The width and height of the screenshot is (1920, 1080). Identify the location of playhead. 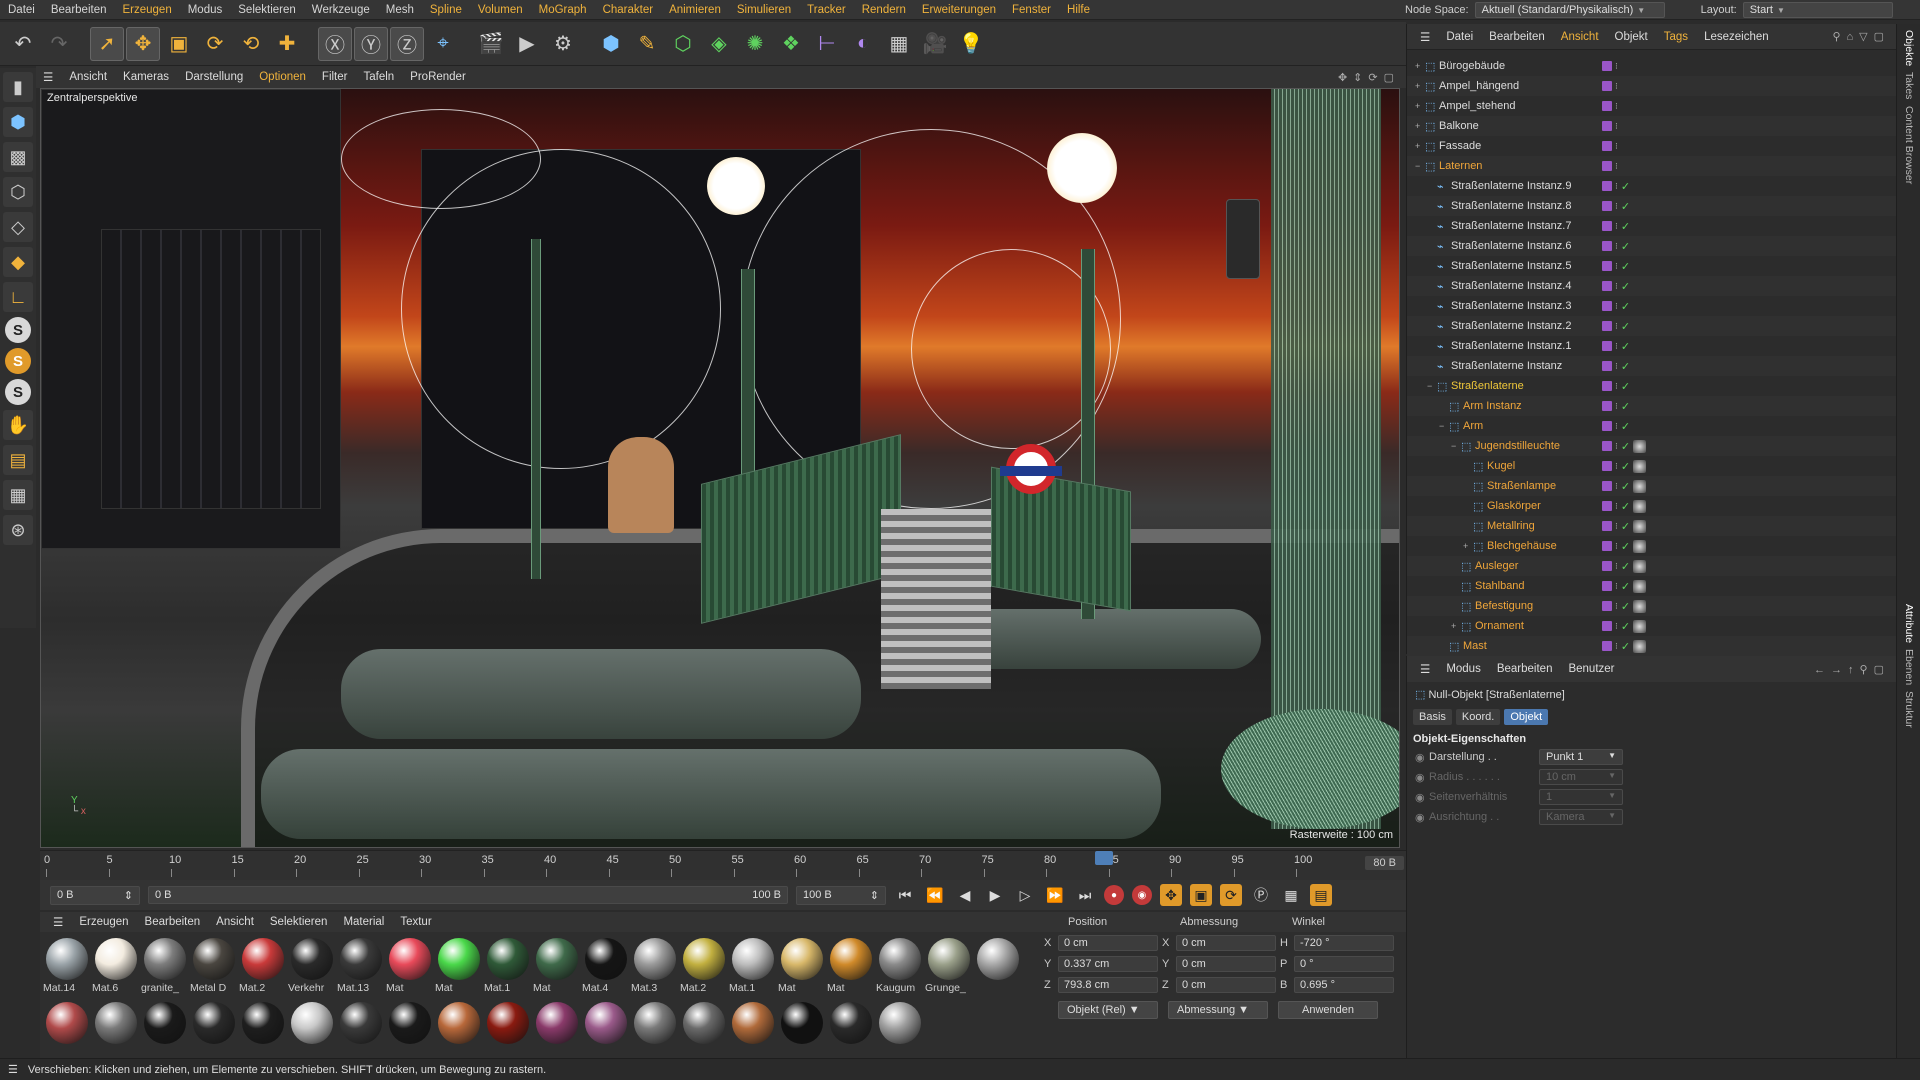
(1104, 858).